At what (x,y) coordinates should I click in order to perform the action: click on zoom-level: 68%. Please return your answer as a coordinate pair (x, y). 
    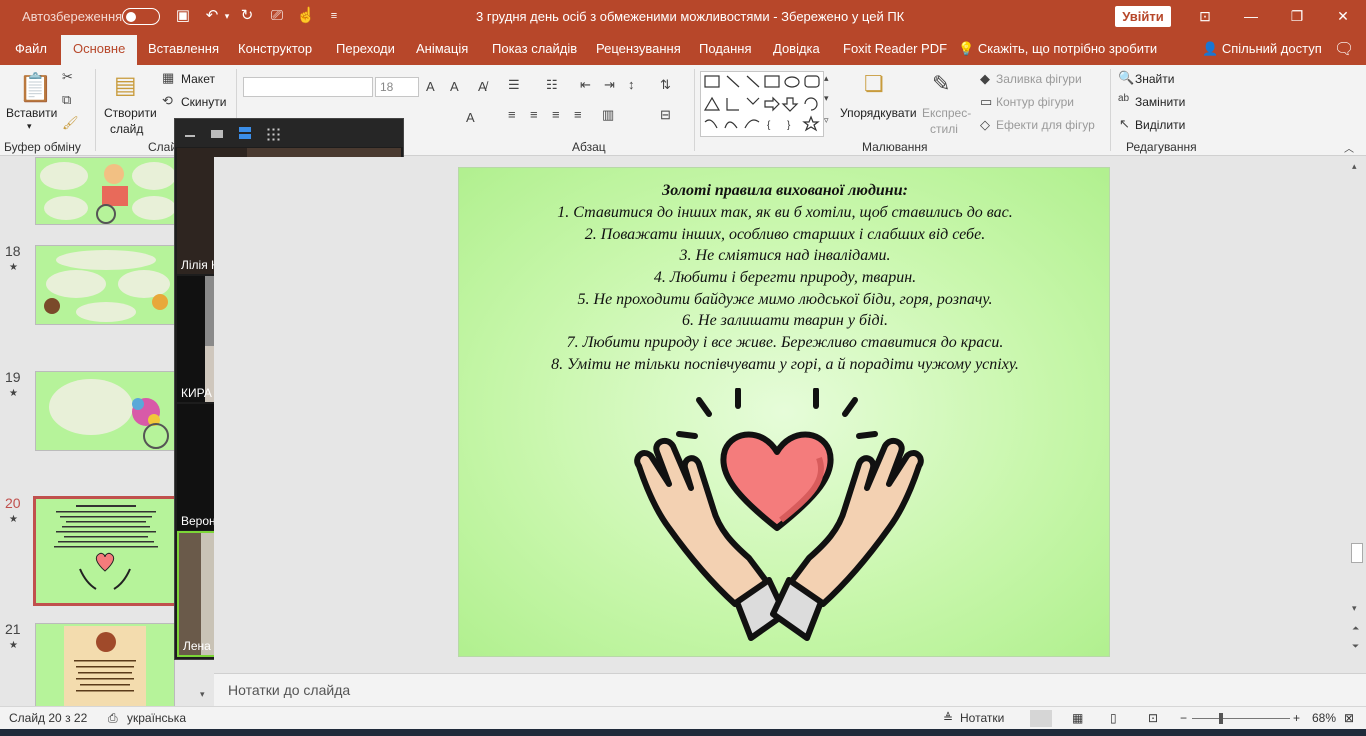
    Looking at the image, I should click on (1324, 718).